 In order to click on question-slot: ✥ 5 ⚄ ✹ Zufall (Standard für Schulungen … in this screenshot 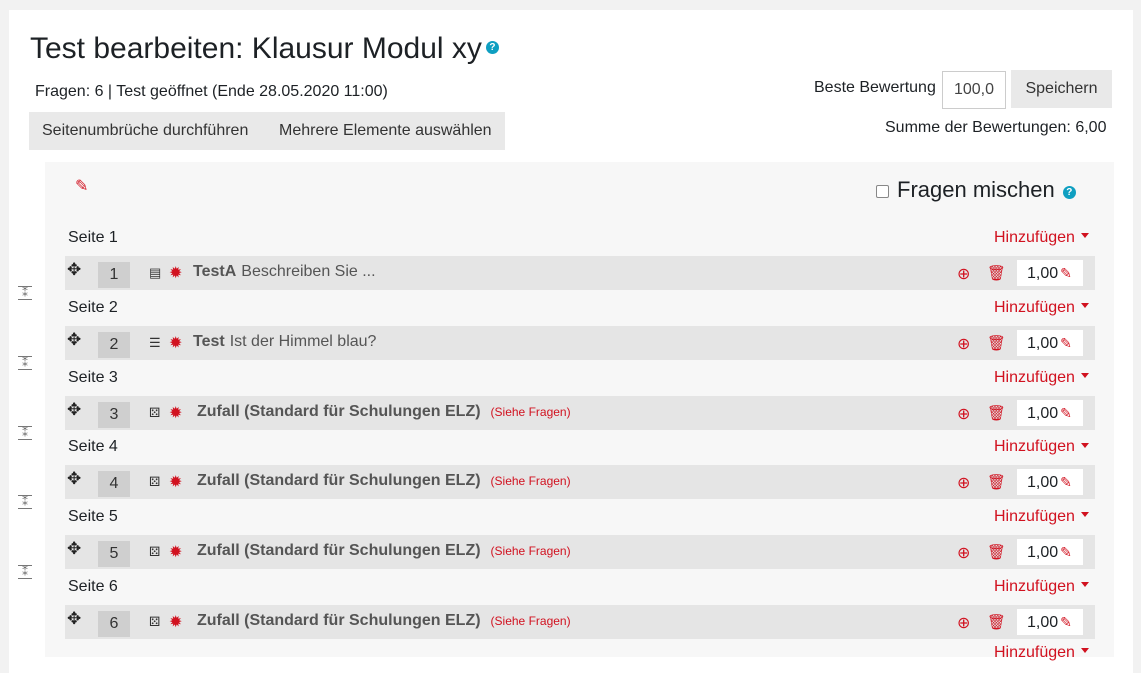, I will do `click(580, 552)`.